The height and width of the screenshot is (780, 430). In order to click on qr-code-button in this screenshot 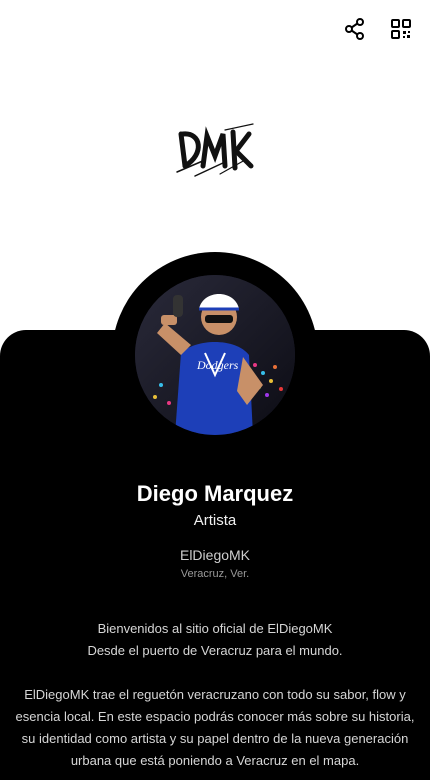, I will do `click(401, 29)`.